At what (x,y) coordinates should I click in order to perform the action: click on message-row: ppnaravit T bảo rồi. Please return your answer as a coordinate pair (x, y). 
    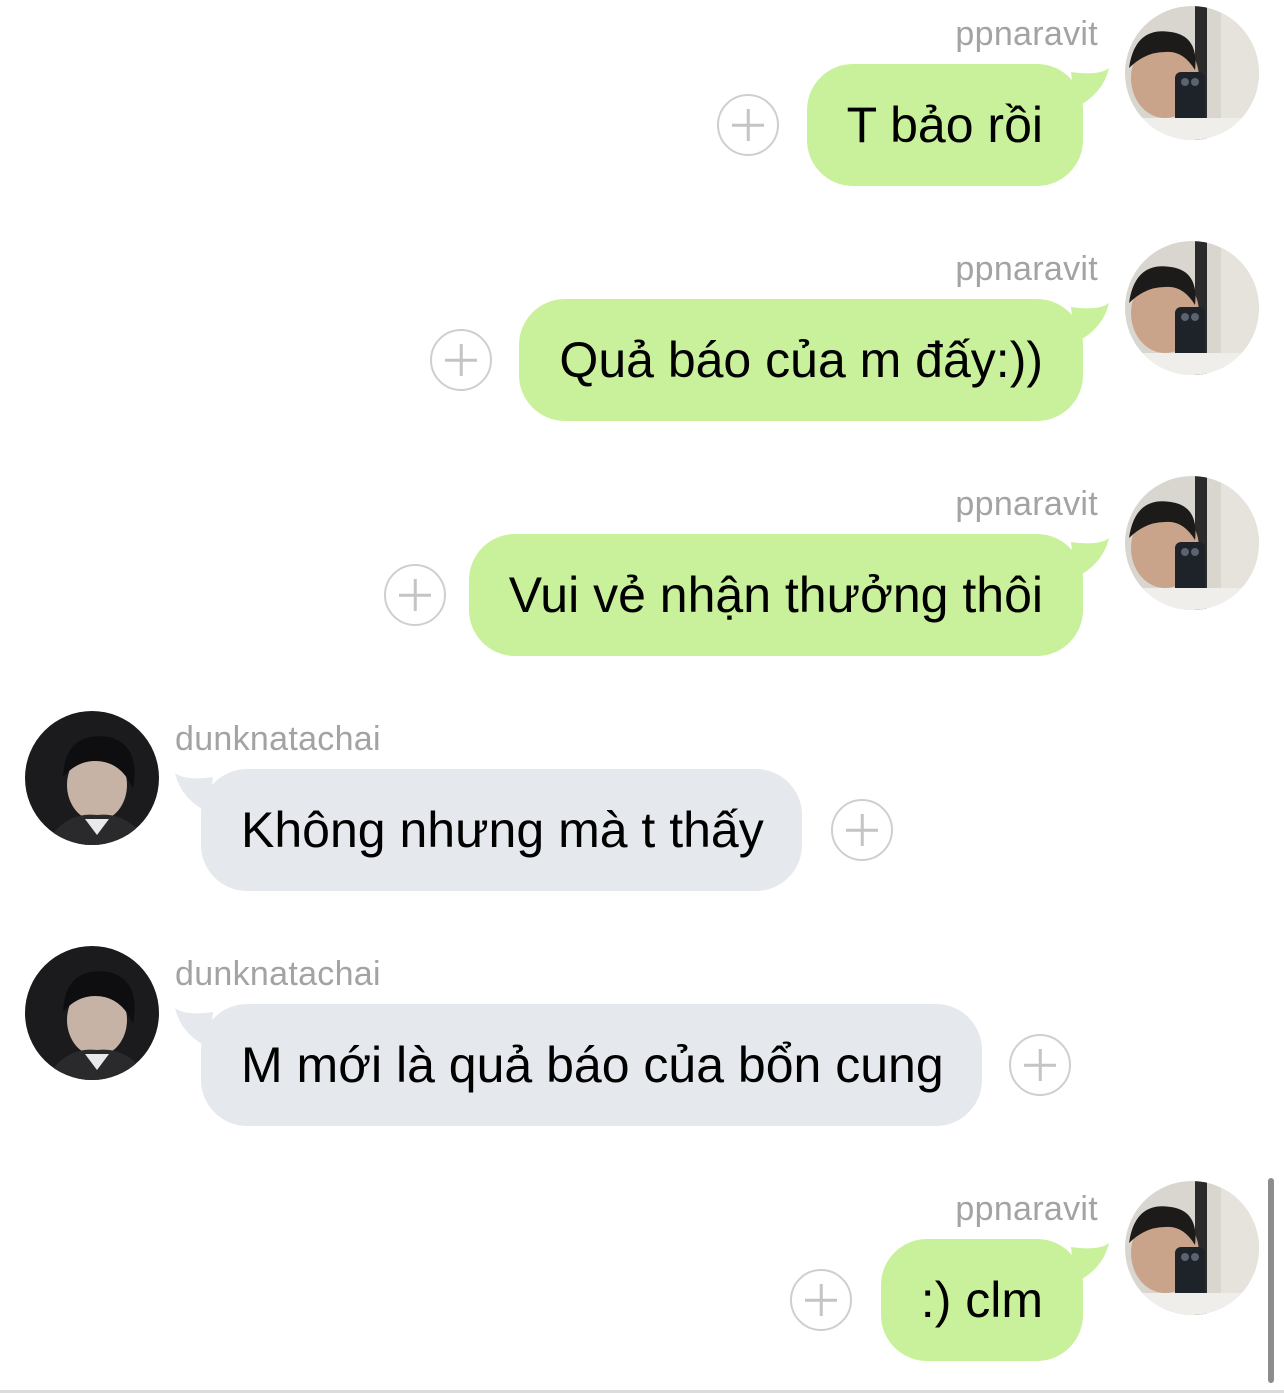
    Looking at the image, I should click on (642, 106).